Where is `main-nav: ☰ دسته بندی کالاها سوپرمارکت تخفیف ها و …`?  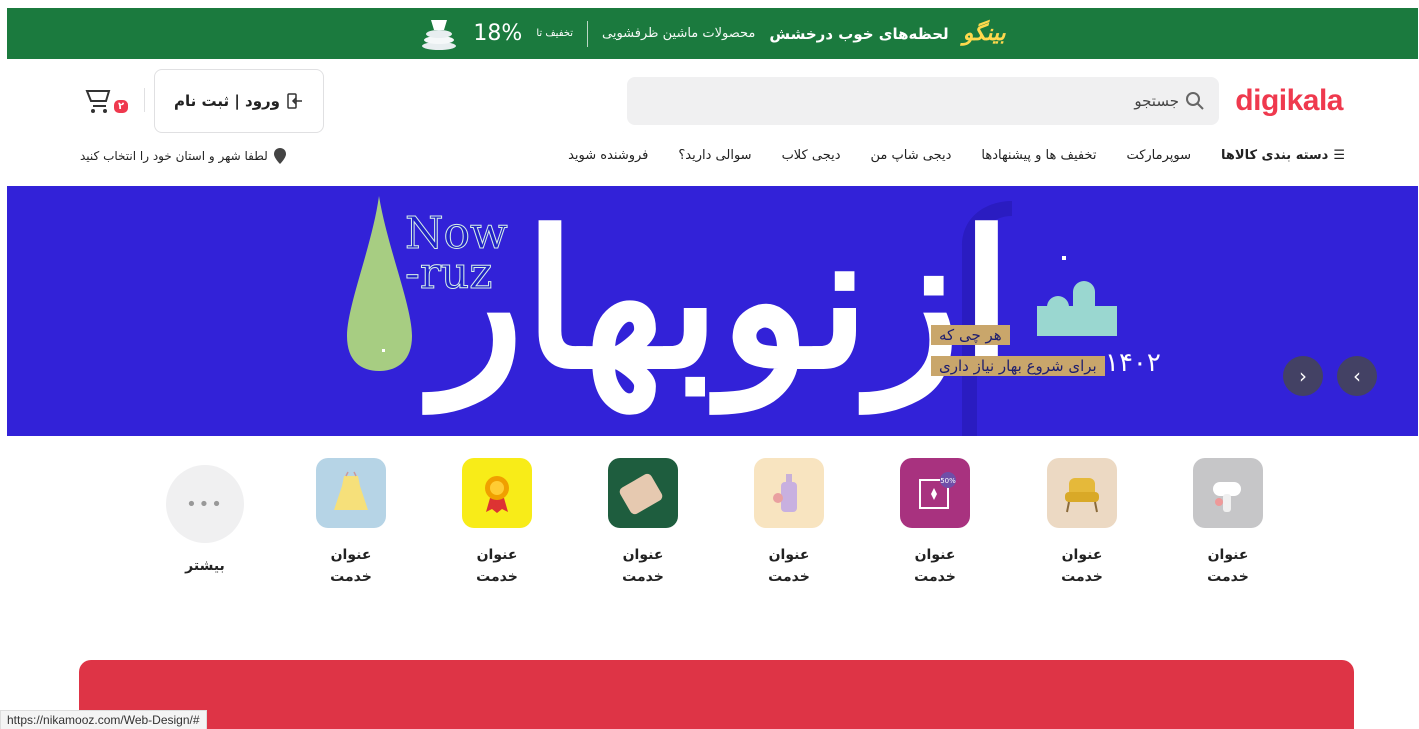 main-nav: ☰ دسته بندی کالاها سوپرمارکت تخفیف ها و … is located at coordinates (956, 155).